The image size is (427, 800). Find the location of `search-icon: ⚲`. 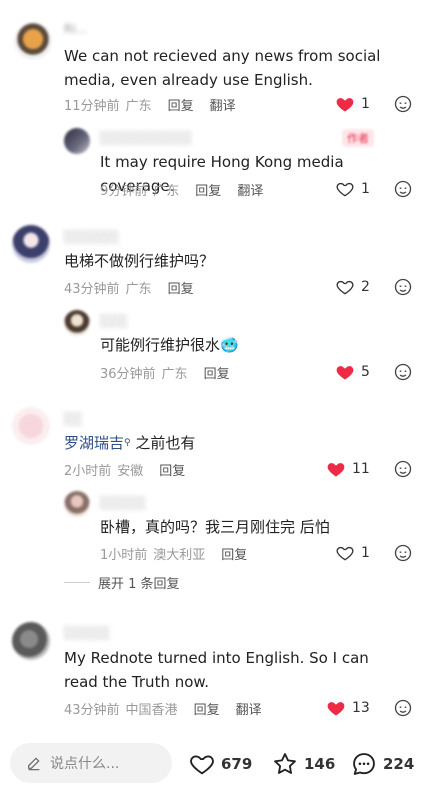

search-icon: ⚲ is located at coordinates (127, 443).